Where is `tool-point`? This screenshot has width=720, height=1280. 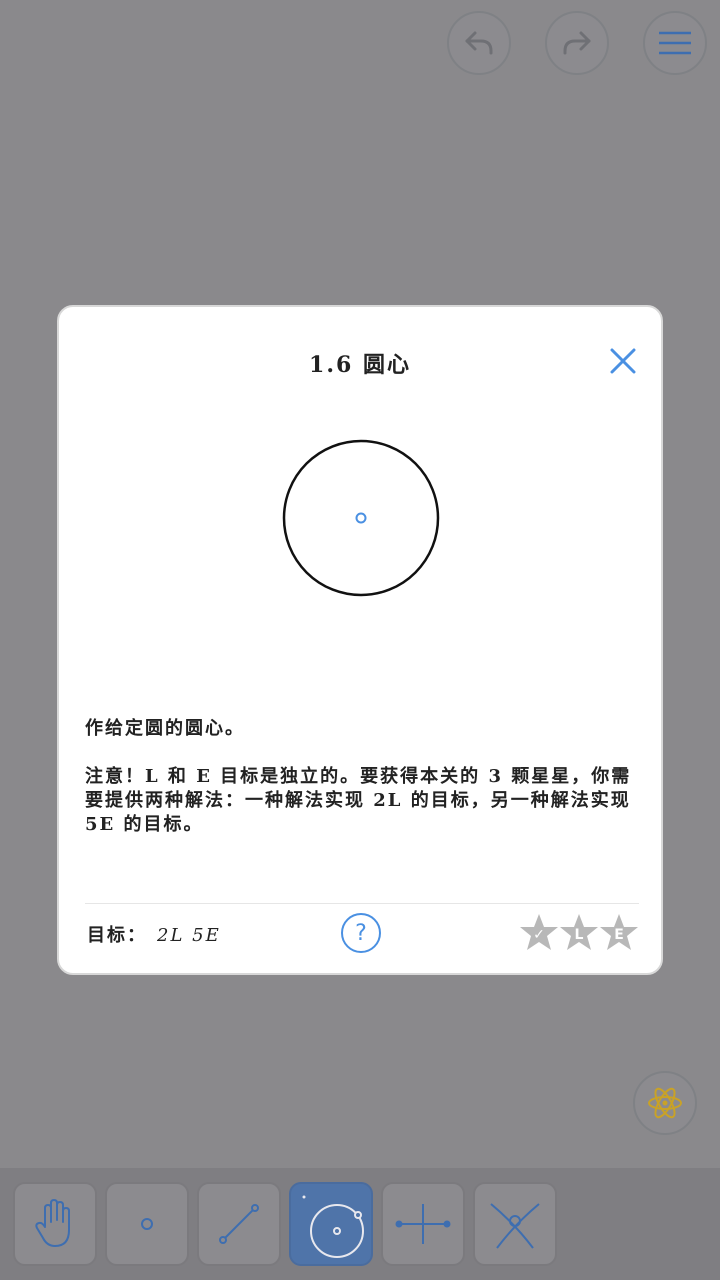
tool-point is located at coordinates (147, 1224).